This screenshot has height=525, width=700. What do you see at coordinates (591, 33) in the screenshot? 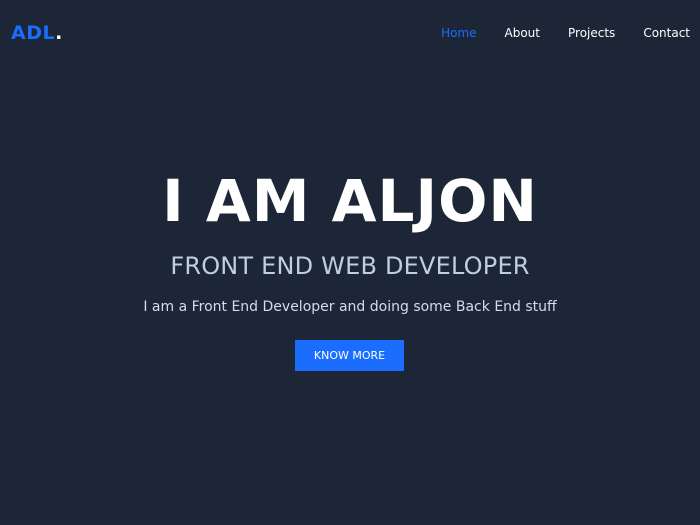
I see `nav-link-projects: Projects` at bounding box center [591, 33].